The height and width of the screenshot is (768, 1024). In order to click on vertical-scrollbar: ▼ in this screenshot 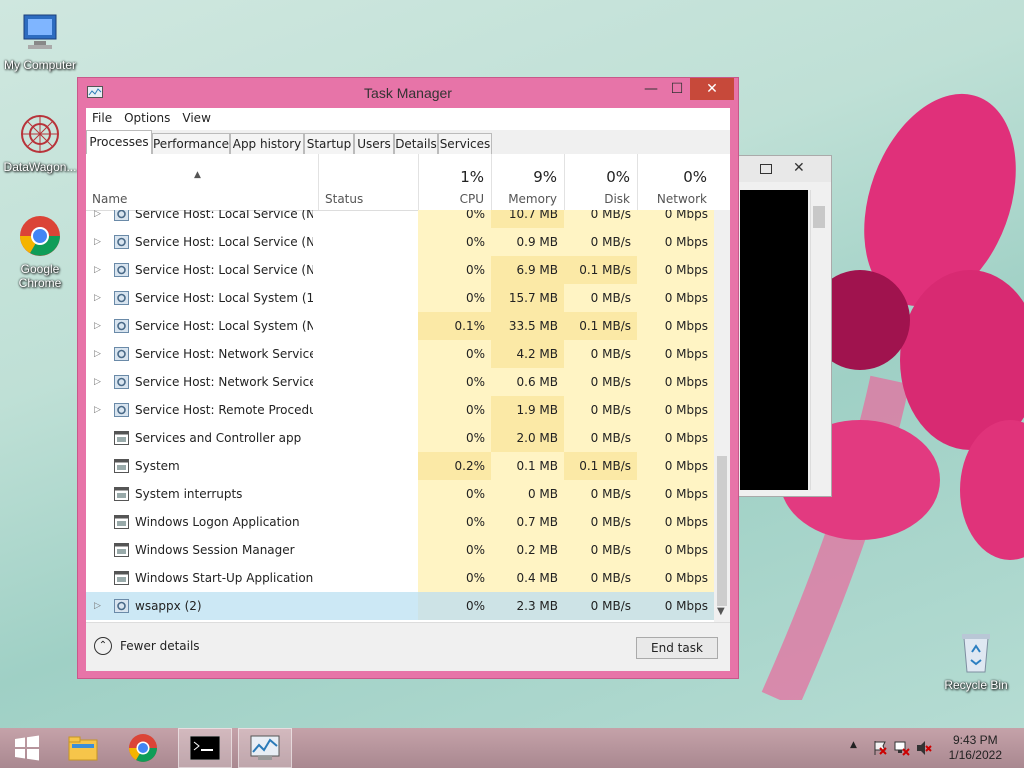, I will do `click(722, 416)`.